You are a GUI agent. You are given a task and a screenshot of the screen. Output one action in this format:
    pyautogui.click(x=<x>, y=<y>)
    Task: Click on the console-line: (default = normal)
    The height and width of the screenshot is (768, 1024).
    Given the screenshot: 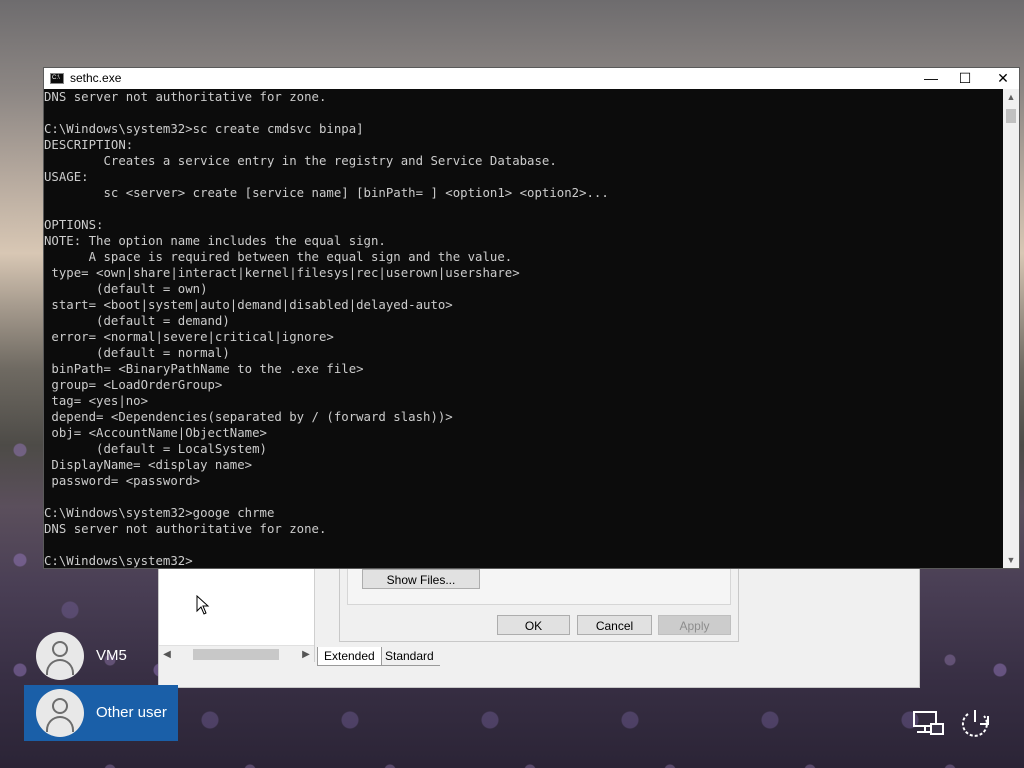 What is the action you would take?
    pyautogui.click(x=137, y=353)
    